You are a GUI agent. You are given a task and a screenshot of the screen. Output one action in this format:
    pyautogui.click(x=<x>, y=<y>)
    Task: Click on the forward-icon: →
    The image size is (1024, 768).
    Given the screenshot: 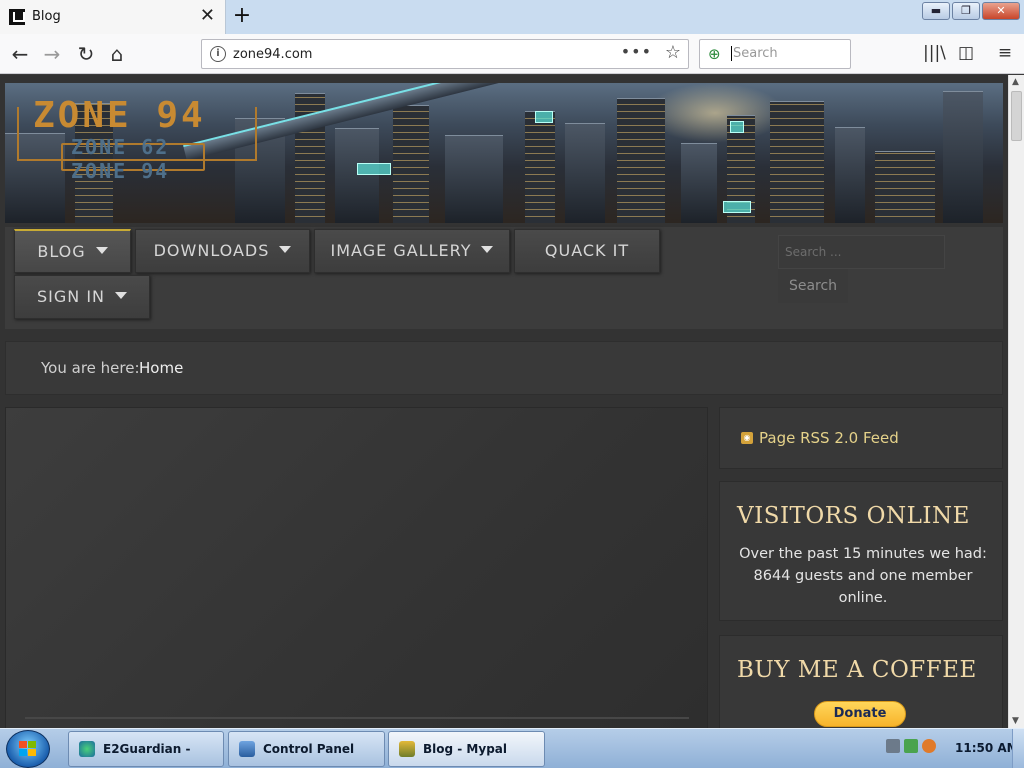 What is the action you would take?
    pyautogui.click(x=52, y=54)
    